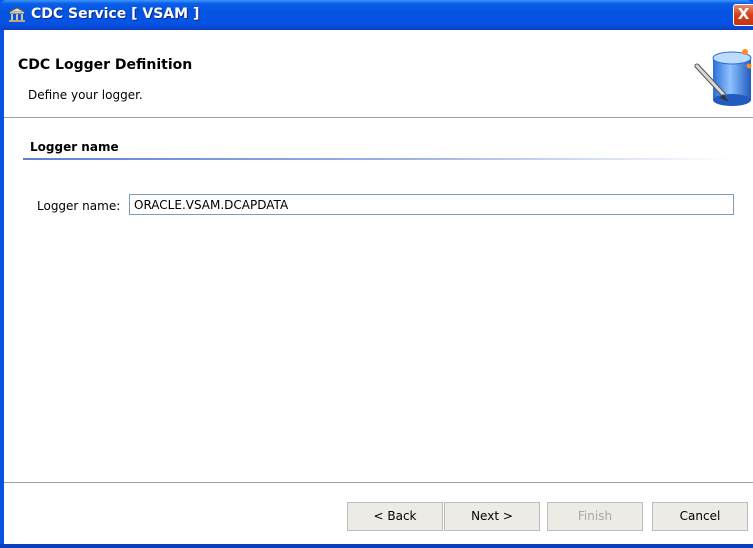  What do you see at coordinates (105, 65) in the screenshot?
I see `page-title: CDC Logger Definition` at bounding box center [105, 65].